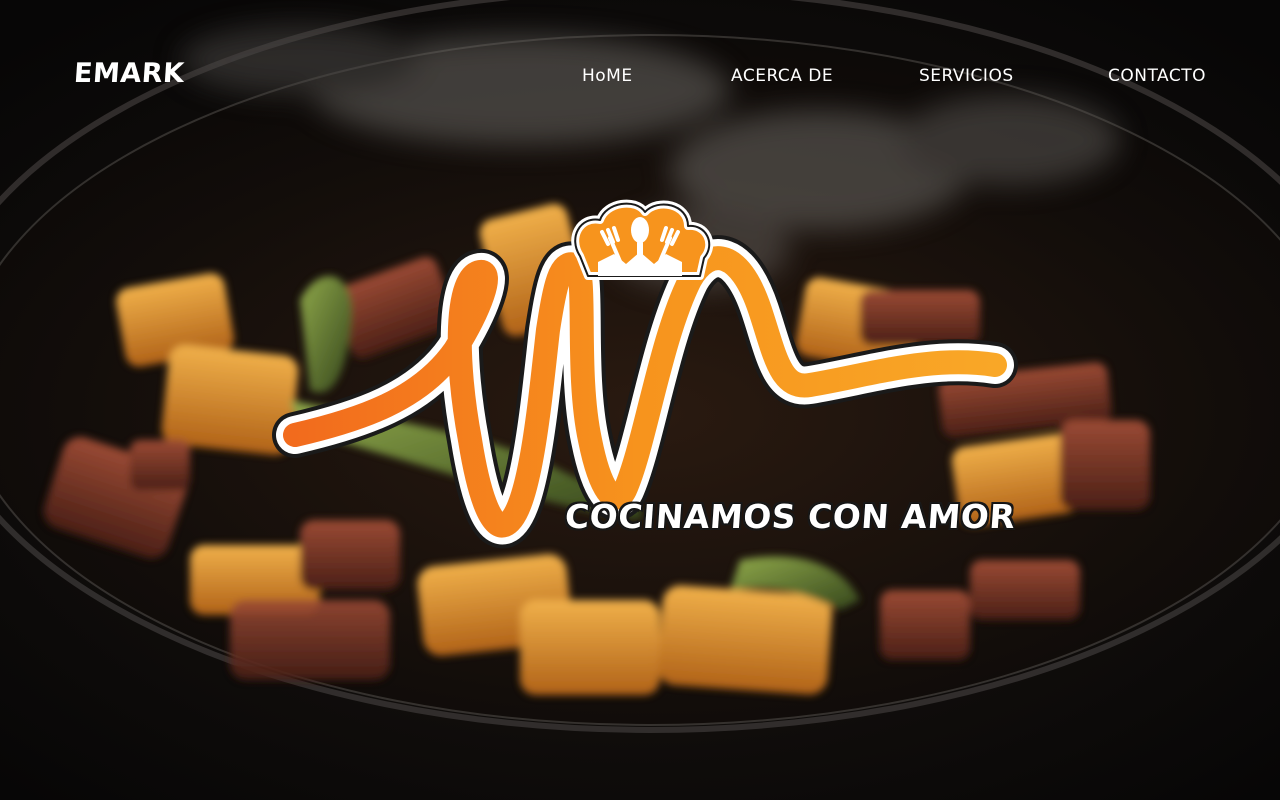 This screenshot has width=1280, height=800. Describe the element at coordinates (782, 76) in the screenshot. I see `nav-acerca-de: ACERCA DE` at that location.